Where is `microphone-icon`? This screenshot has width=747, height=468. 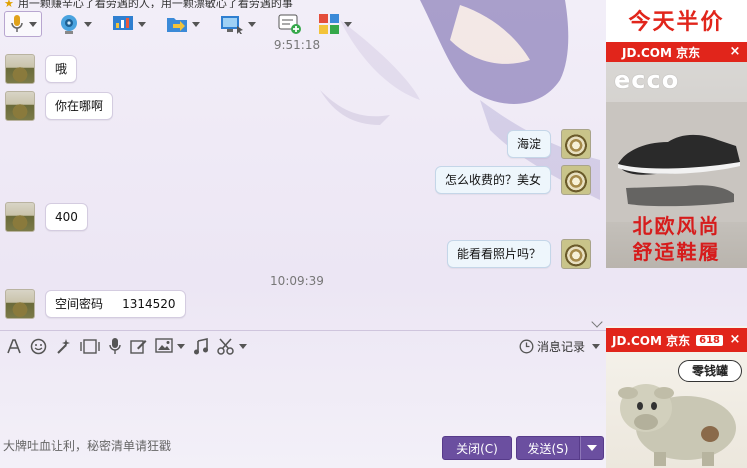 microphone-icon is located at coordinates (17, 23).